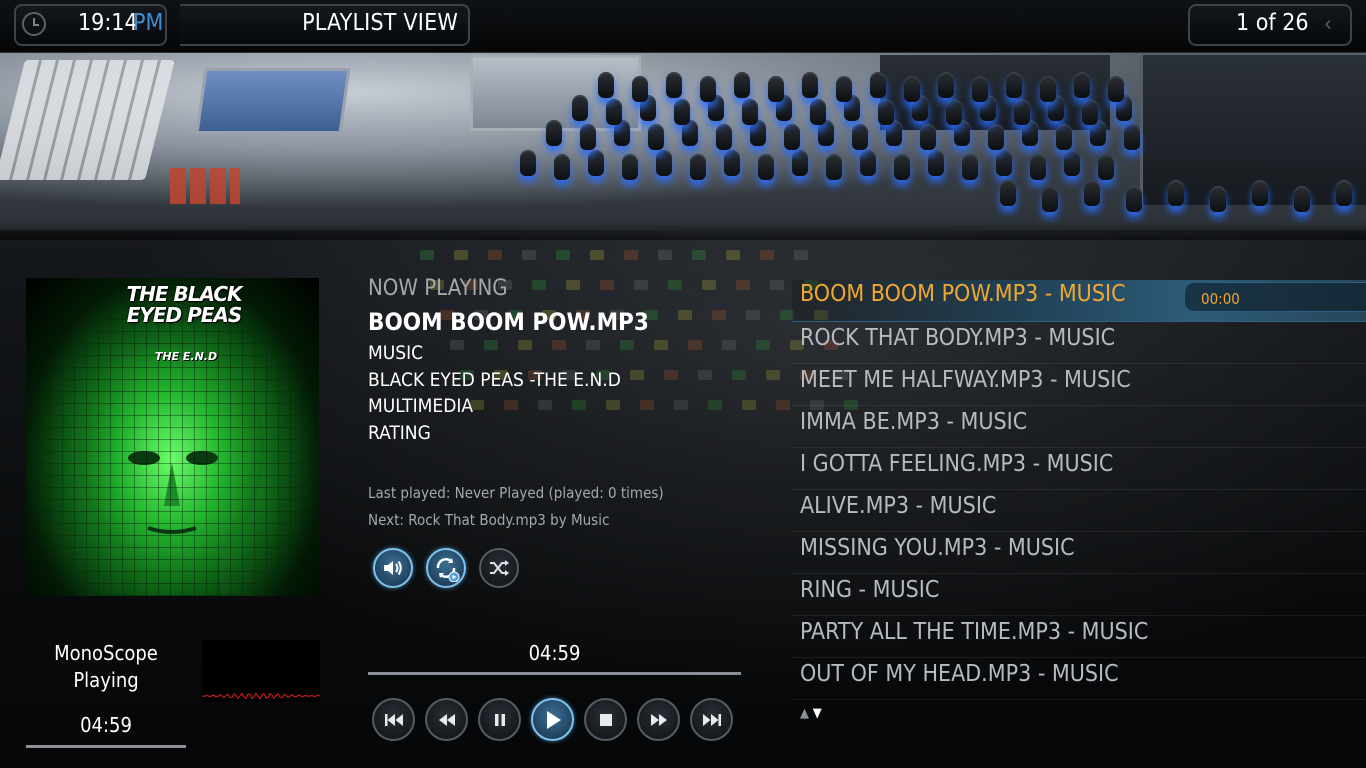  Describe the element at coordinates (605, 719) in the screenshot. I see `stop-button` at that location.